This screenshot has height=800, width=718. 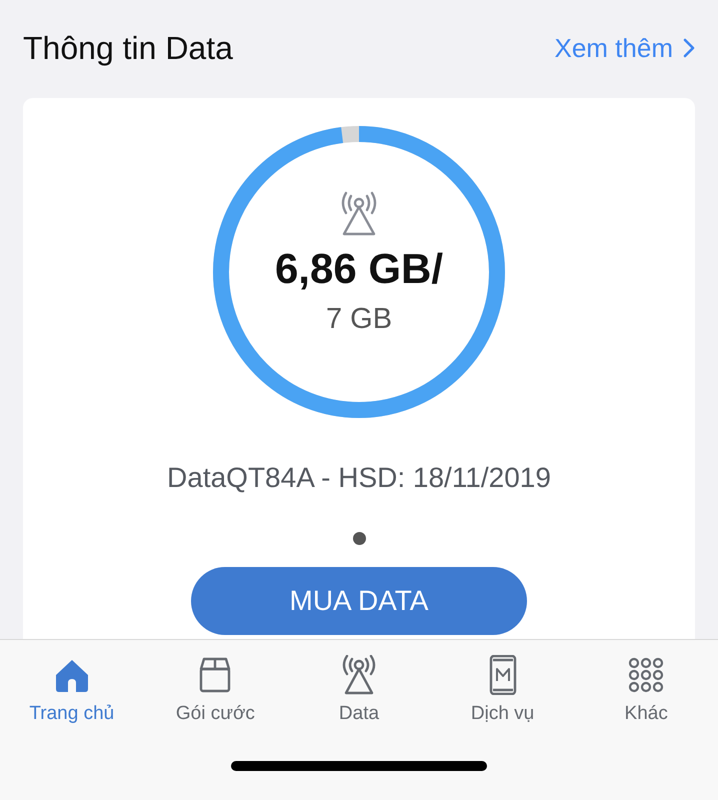 I want to click on tab-item: Khác, so click(x=646, y=690).